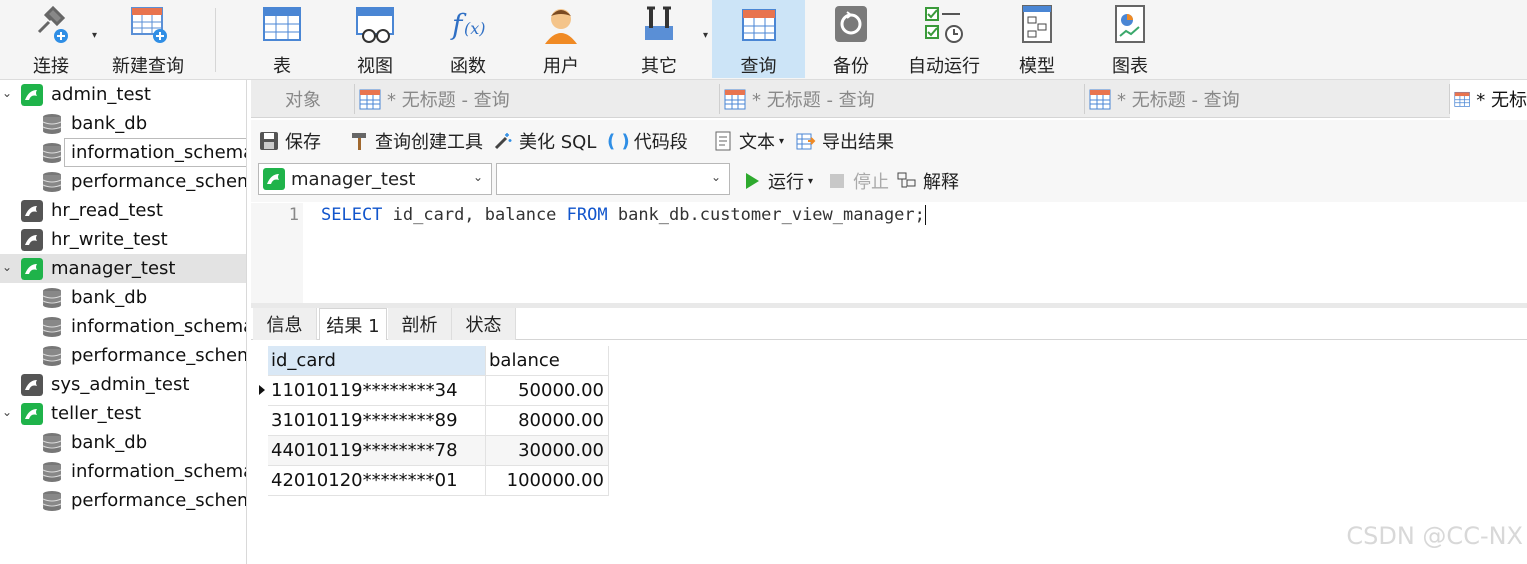 Image resolution: width=1527 pixels, height=564 pixels. What do you see at coordinates (285, 324) in the screenshot?
I see `tab-info: 信息` at bounding box center [285, 324].